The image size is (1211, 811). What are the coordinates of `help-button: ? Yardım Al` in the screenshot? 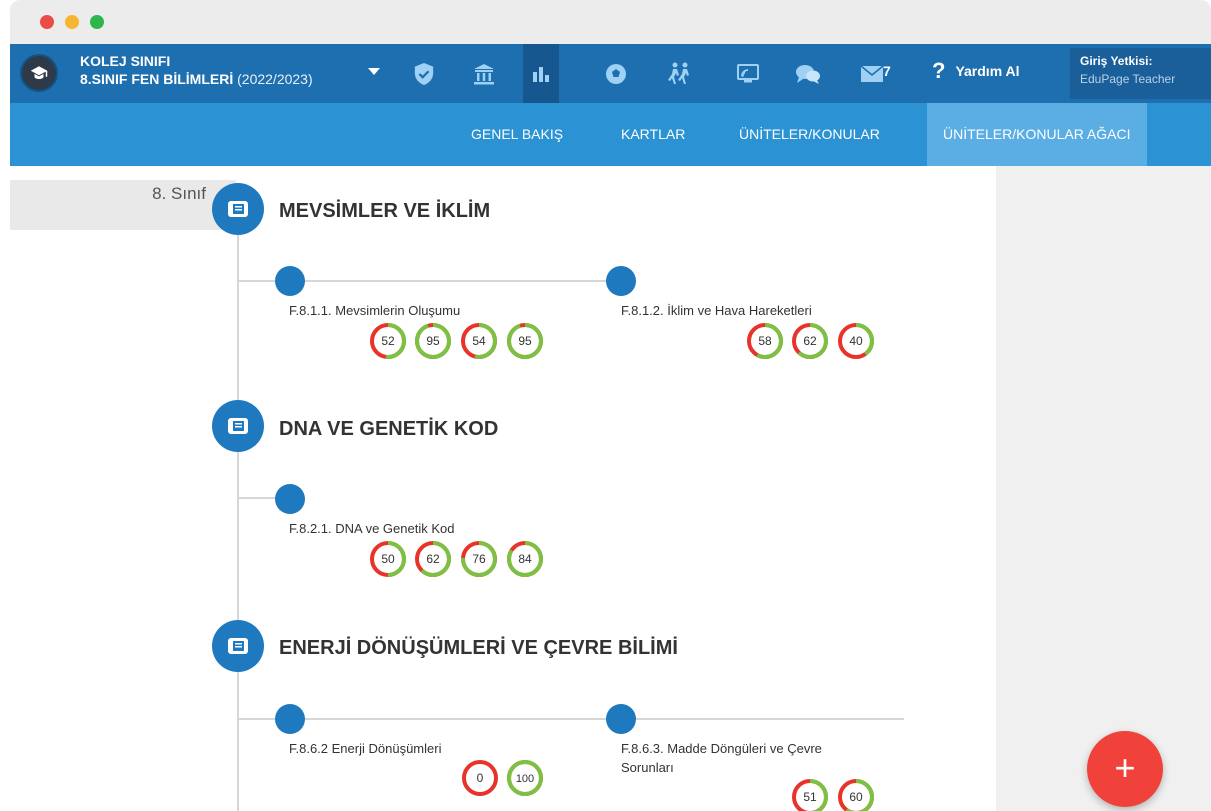 It's located at (976, 71).